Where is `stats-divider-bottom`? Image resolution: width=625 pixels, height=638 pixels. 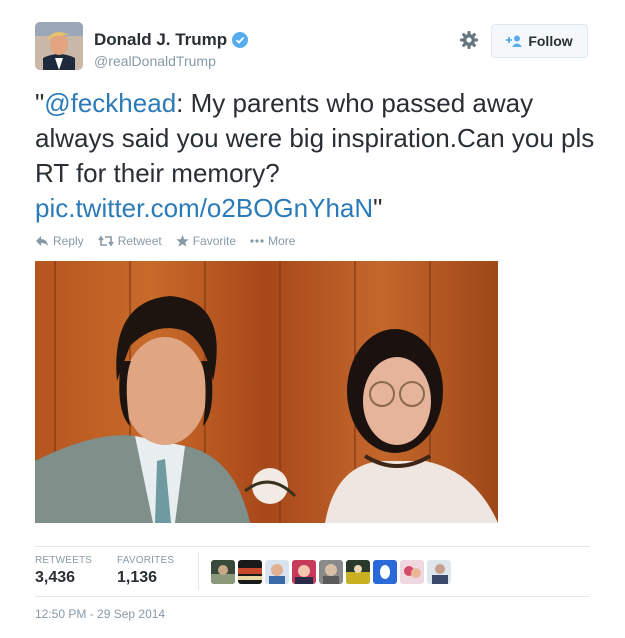 stats-divider-bottom is located at coordinates (312, 596).